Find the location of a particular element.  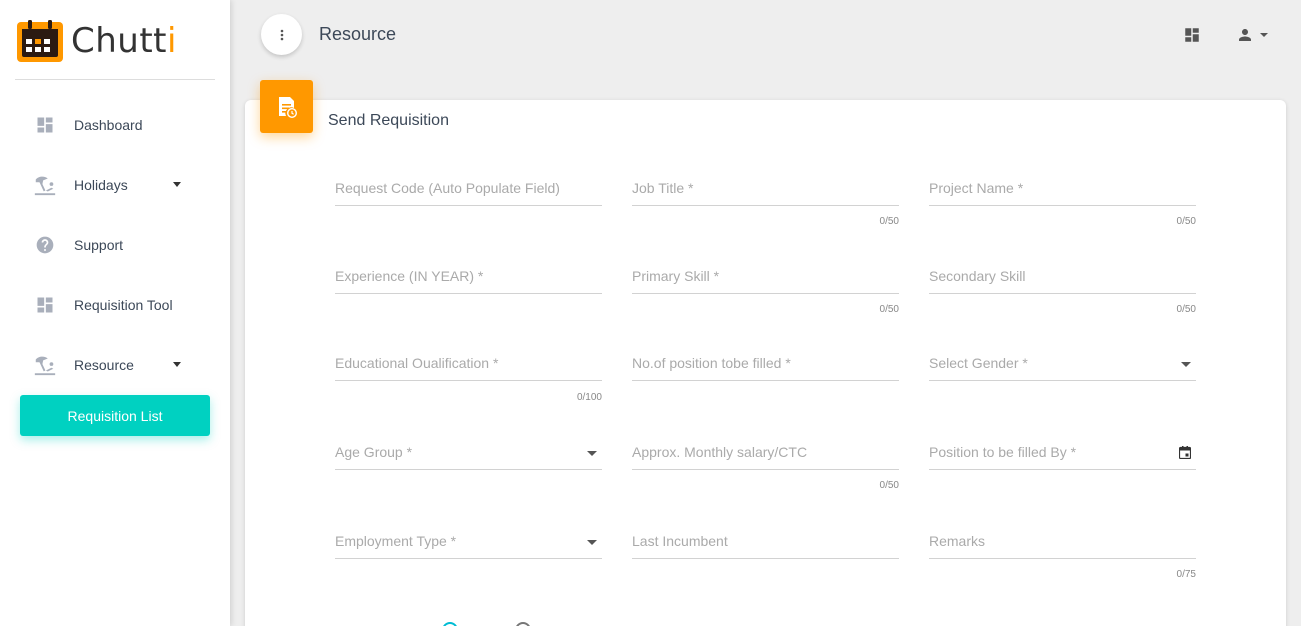

education-field: Educational Oualification * is located at coordinates (468, 368).